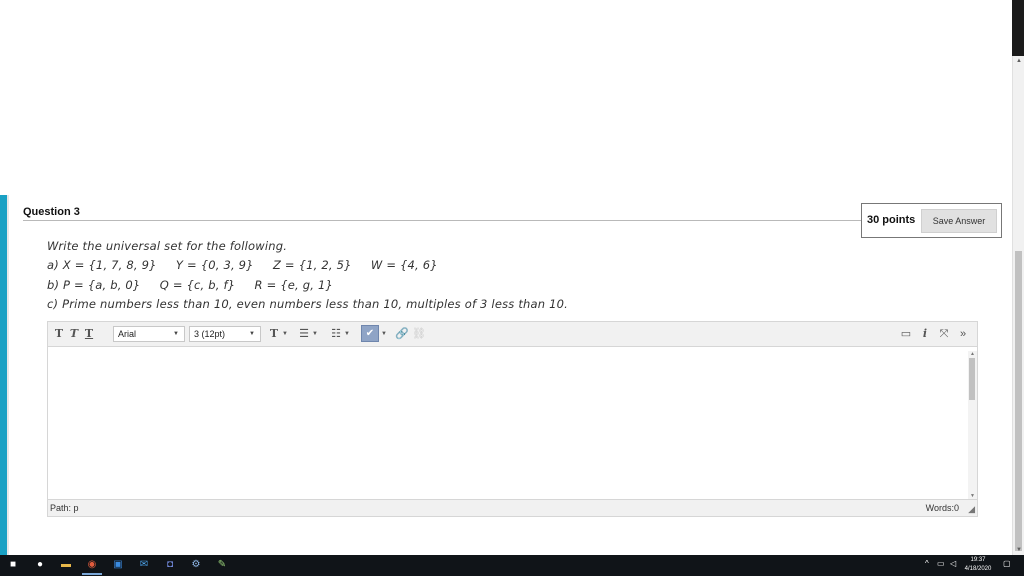 Image resolution: width=1024 pixels, height=576 pixels. What do you see at coordinates (3, 375) in the screenshot?
I see `left-accent-bar` at bounding box center [3, 375].